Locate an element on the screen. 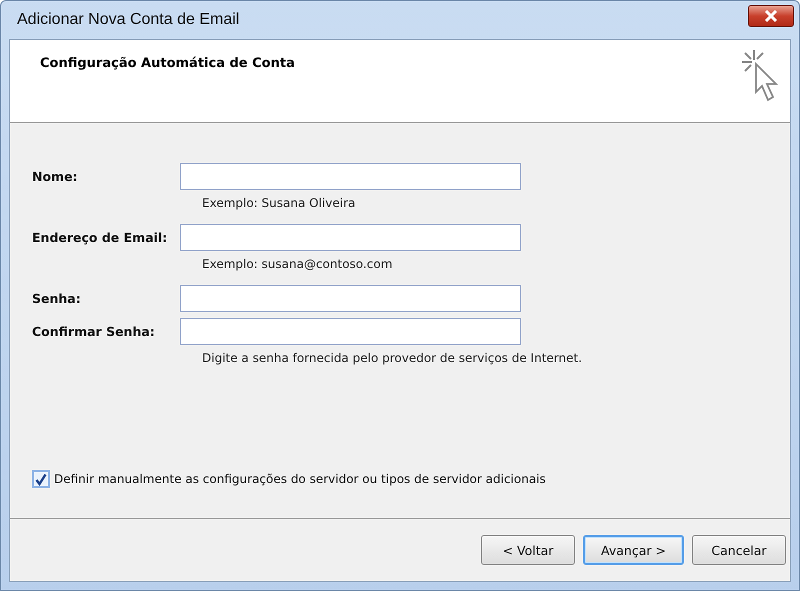  field-label: Senha: is located at coordinates (57, 298).